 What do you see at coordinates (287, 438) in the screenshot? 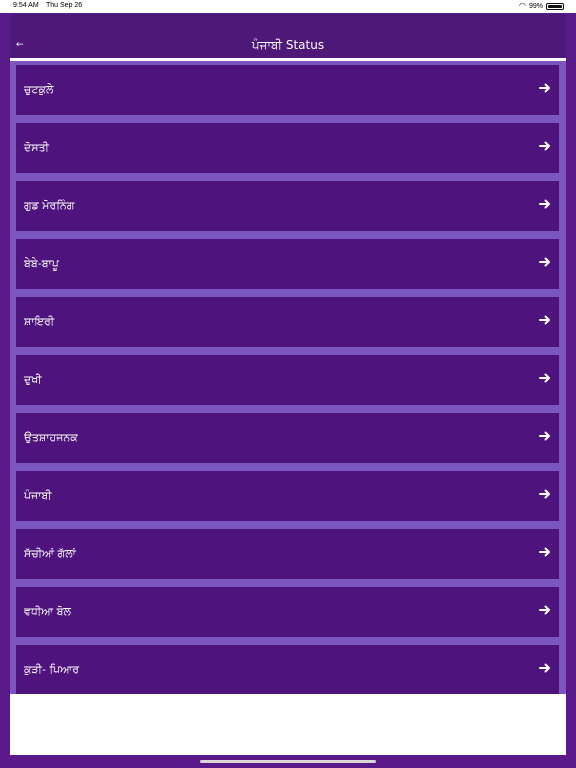
I see `list-item: ਉਤਸ਼ਾਹਜਨਕ` at bounding box center [287, 438].